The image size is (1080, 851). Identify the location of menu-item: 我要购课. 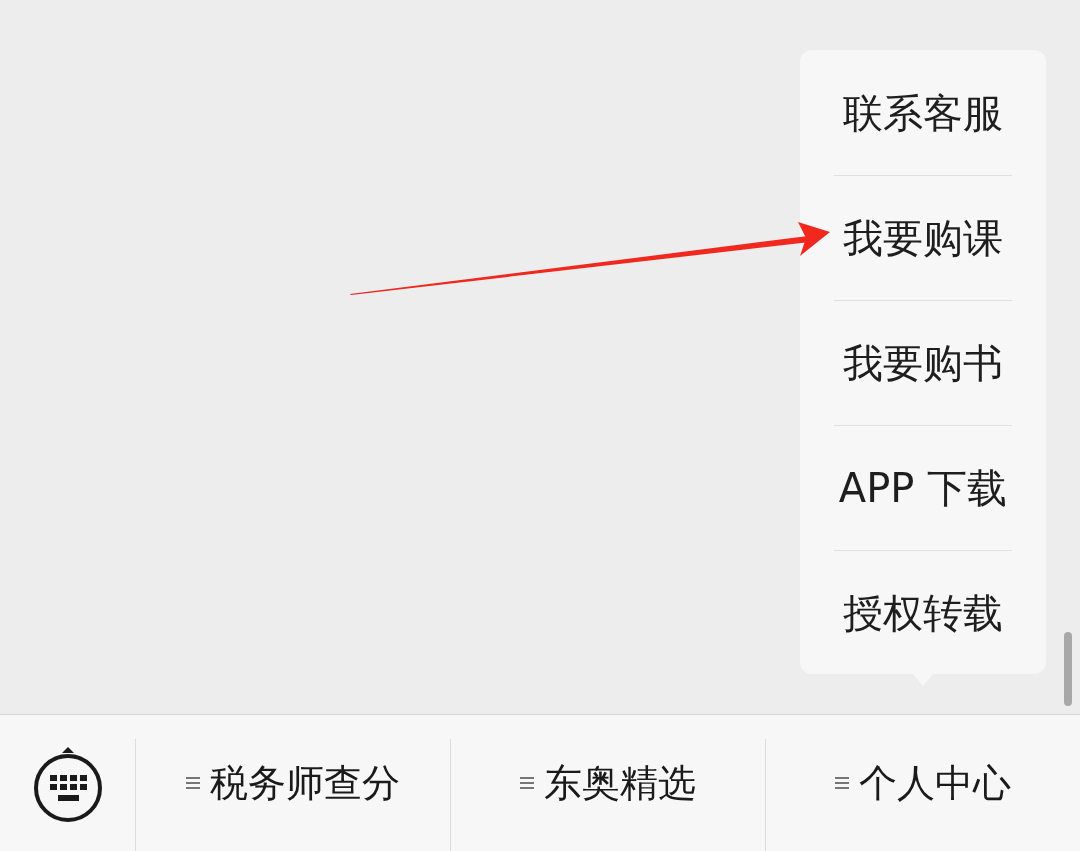
(923, 238).